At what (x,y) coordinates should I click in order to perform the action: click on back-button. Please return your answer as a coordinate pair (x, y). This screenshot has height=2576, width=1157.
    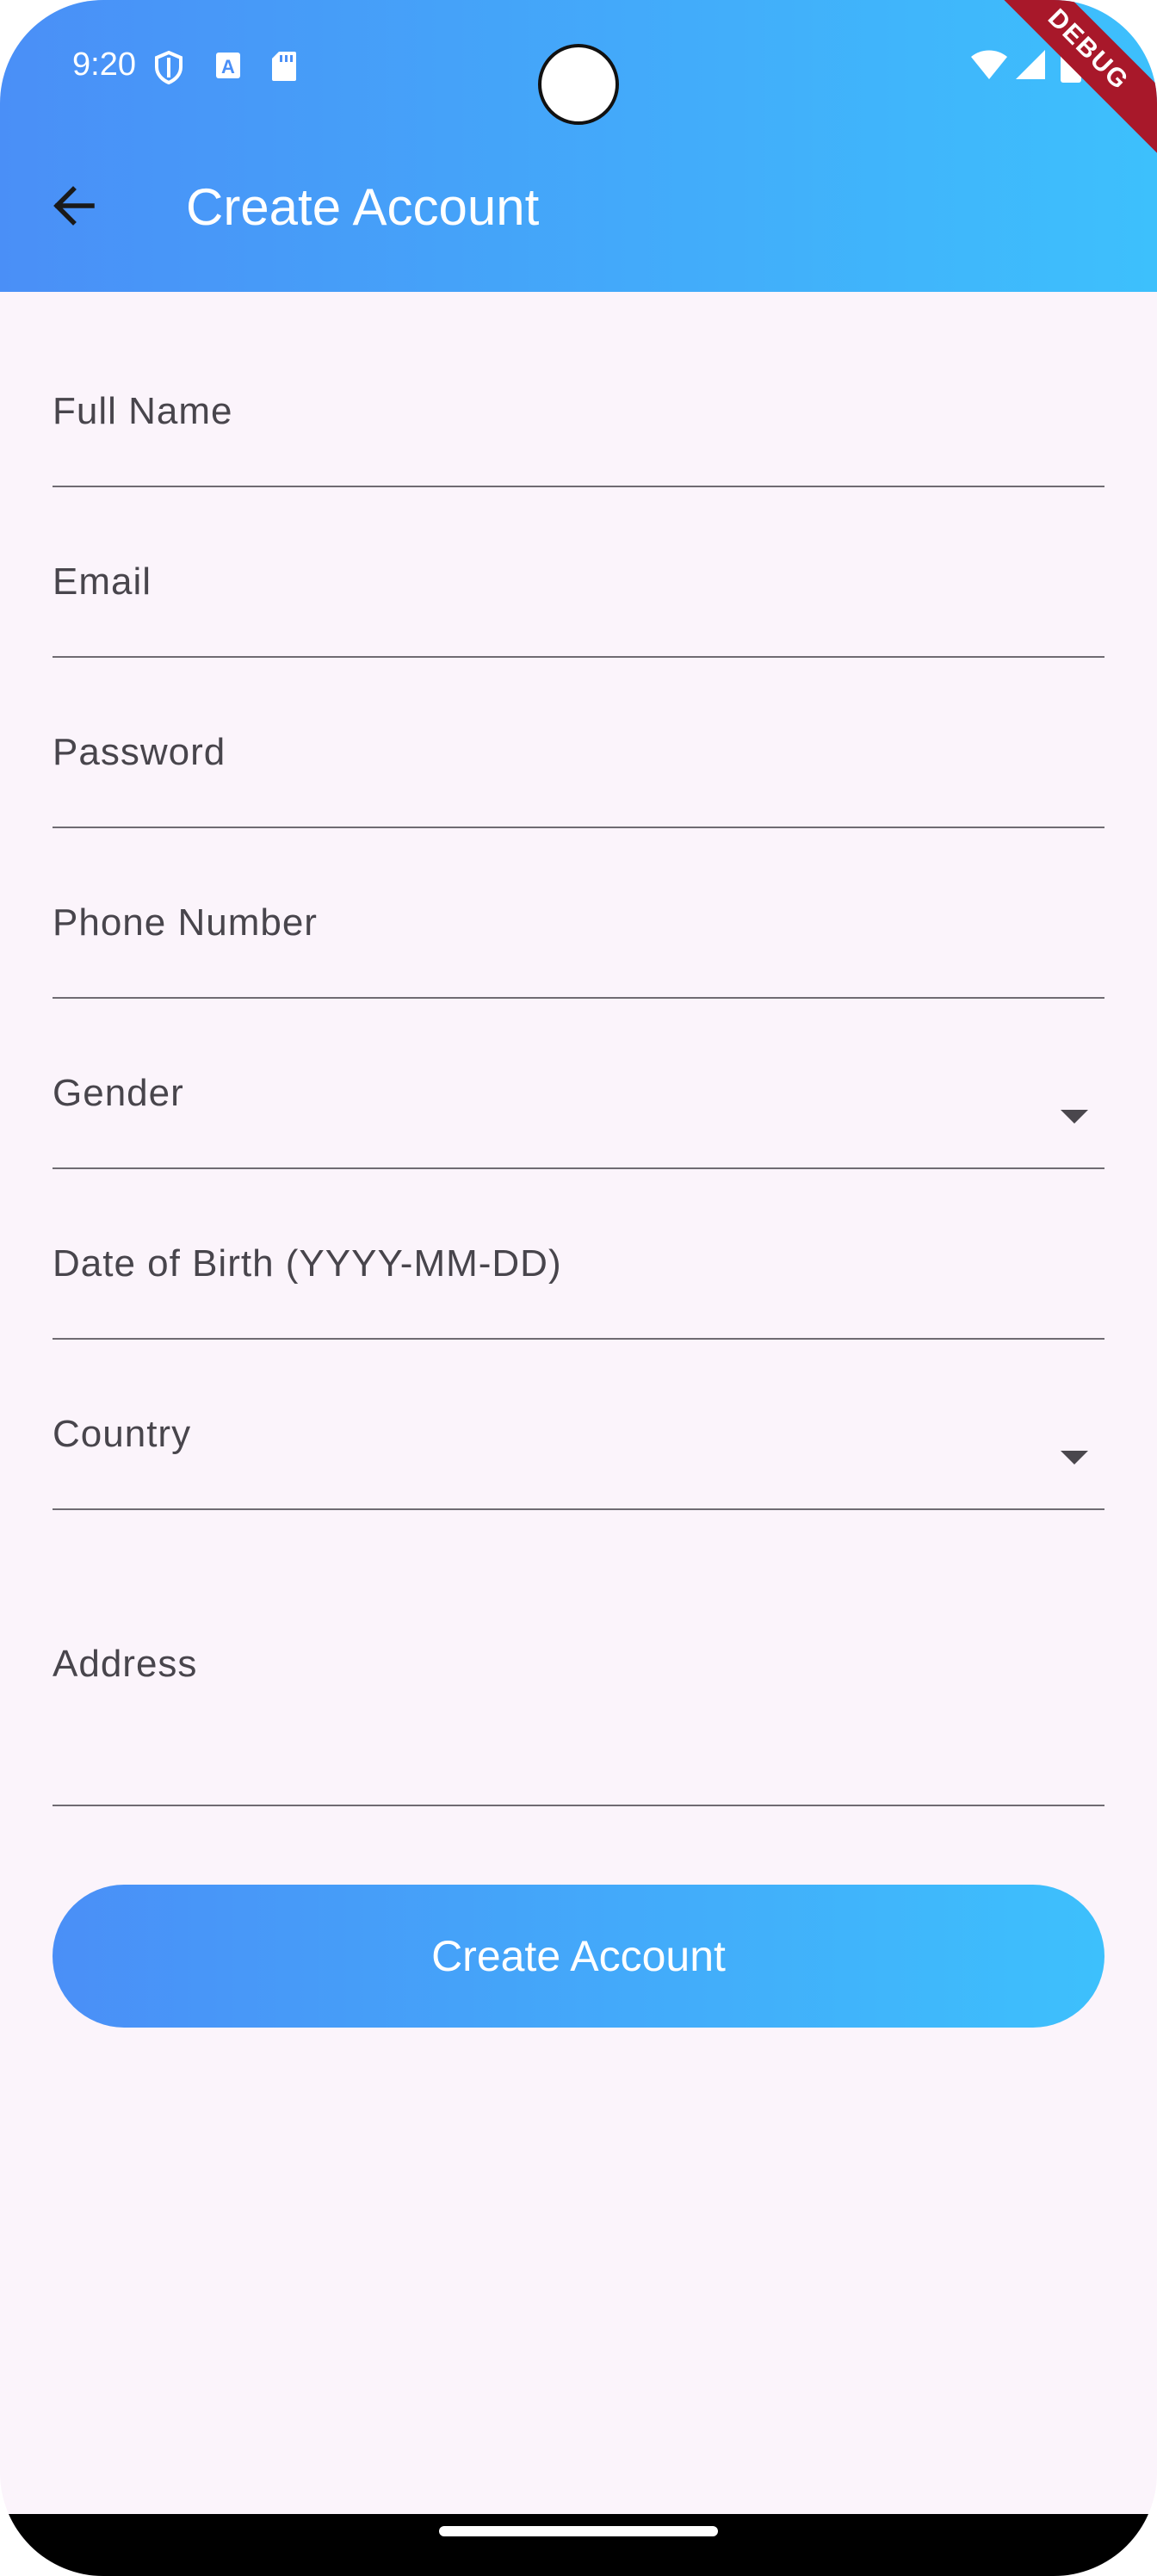
    Looking at the image, I should click on (73, 208).